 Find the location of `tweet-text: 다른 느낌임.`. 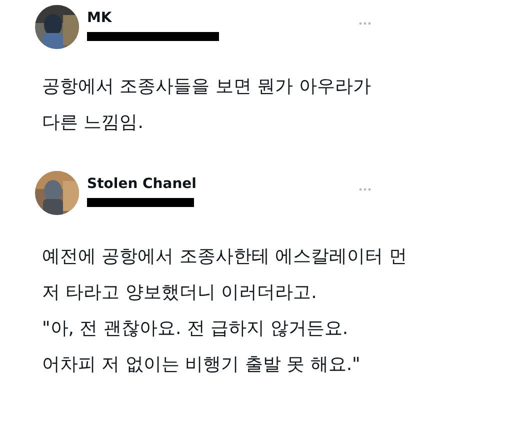

tweet-text: 다른 느낌임. is located at coordinates (93, 123).